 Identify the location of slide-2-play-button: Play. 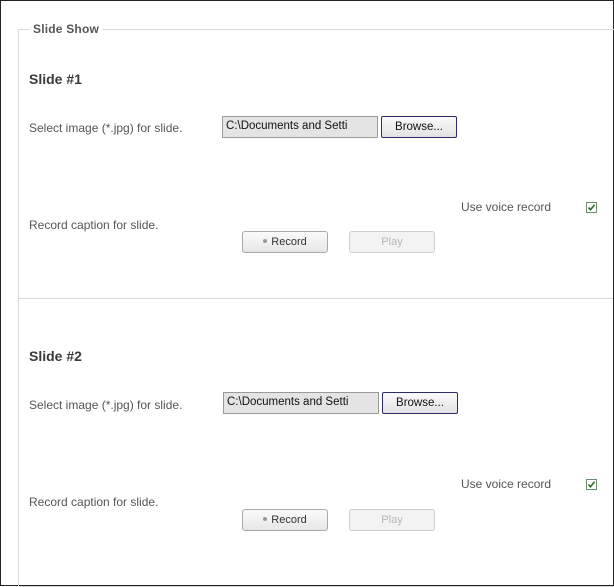
(392, 520).